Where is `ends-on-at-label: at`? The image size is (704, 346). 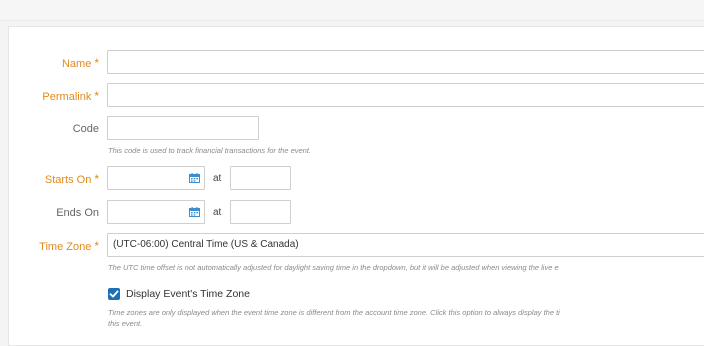 ends-on-at-label: at is located at coordinates (217, 212).